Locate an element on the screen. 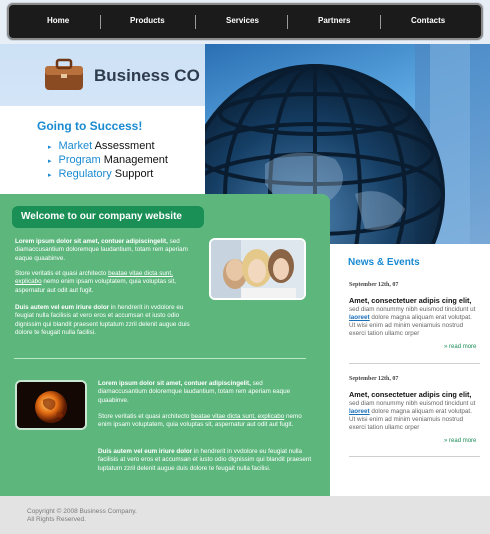  navigation-bar: Home Products Services Partners Contacts is located at coordinates (245, 21).